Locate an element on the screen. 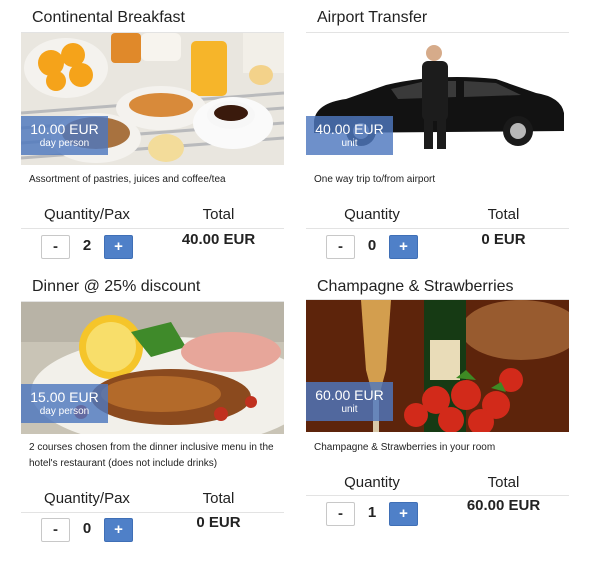  quantity-value: 1 is located at coordinates (372, 512).